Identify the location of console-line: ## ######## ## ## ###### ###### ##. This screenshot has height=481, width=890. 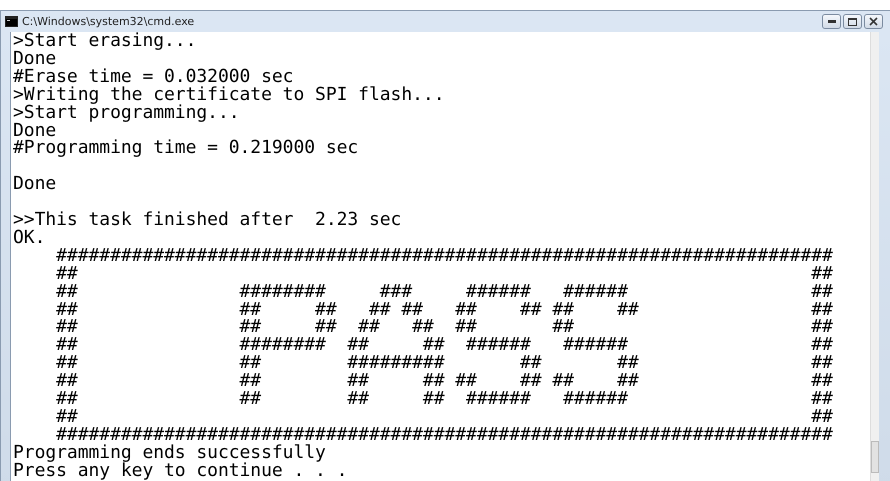
(444, 345).